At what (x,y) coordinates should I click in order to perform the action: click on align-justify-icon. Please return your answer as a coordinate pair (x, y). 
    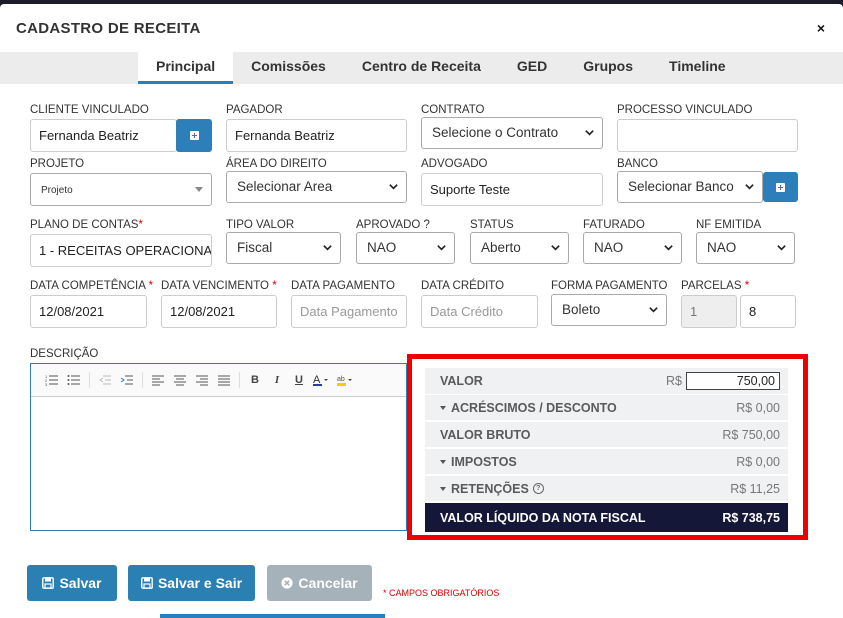
    Looking at the image, I should click on (224, 380).